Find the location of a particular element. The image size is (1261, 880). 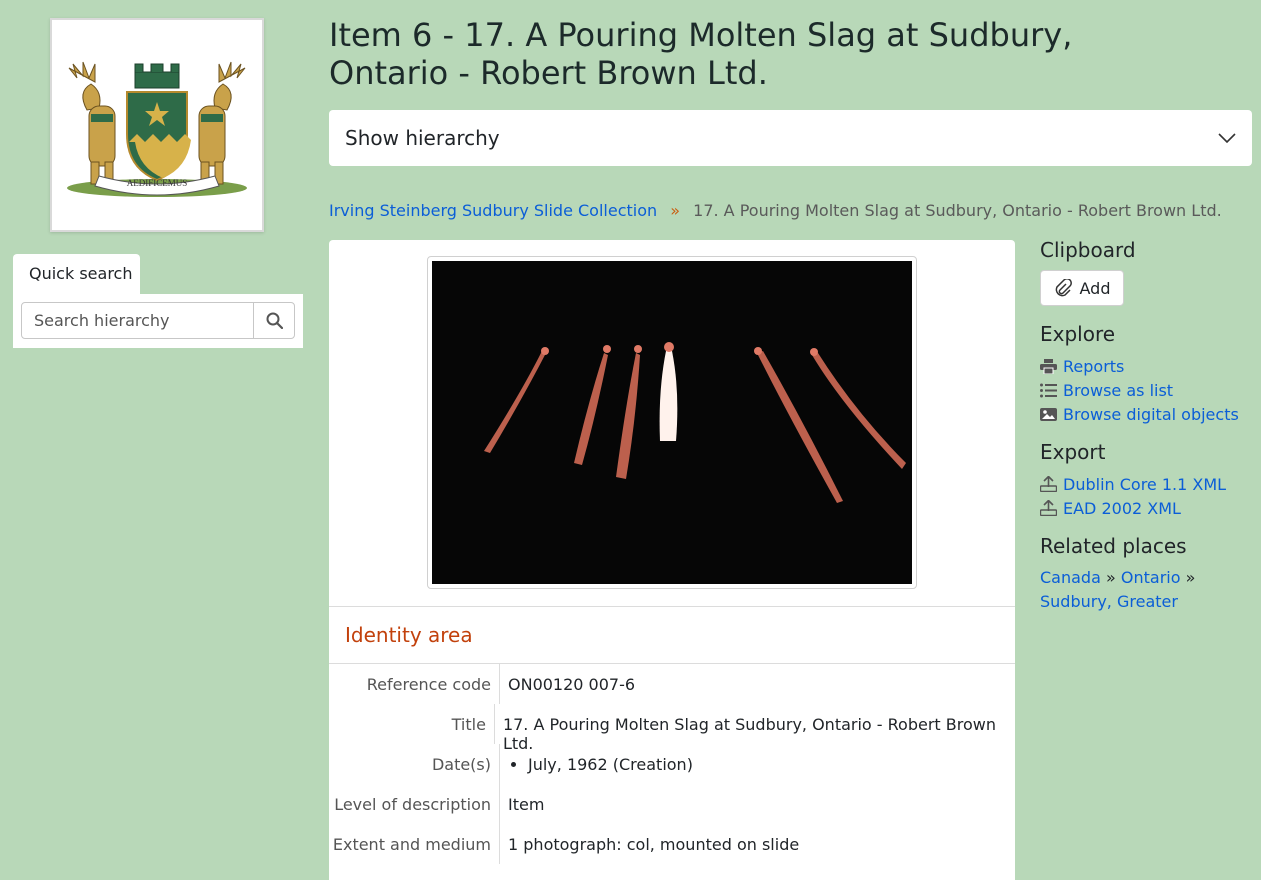

export-list: Dublin Core 1.1 XML EAD 2002 XML is located at coordinates (1150, 496).